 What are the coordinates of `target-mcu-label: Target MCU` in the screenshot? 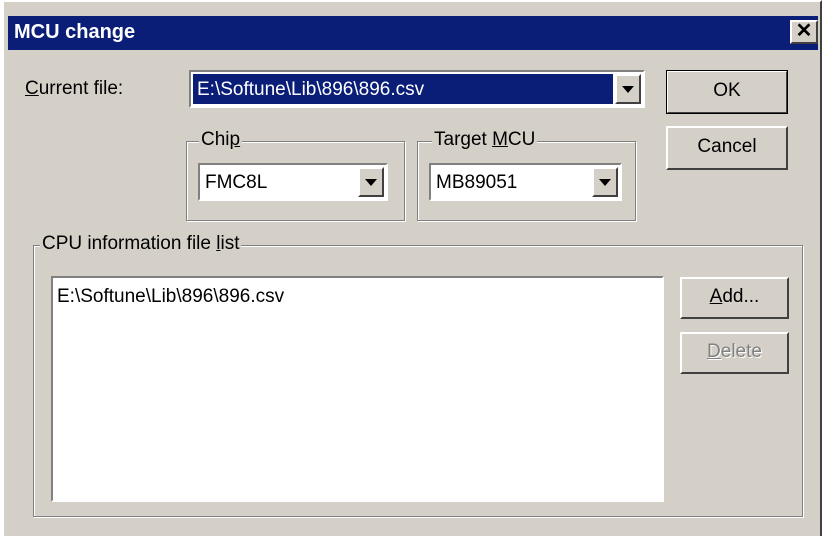 It's located at (485, 140).